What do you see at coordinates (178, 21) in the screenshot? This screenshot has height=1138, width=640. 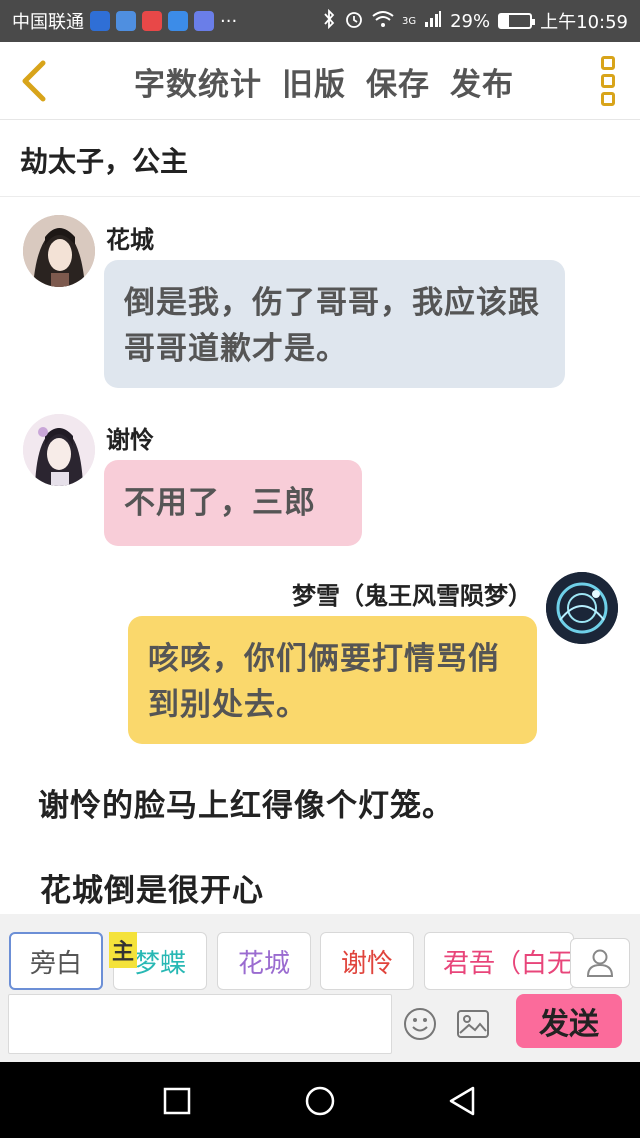 I see `video-app-icon` at bounding box center [178, 21].